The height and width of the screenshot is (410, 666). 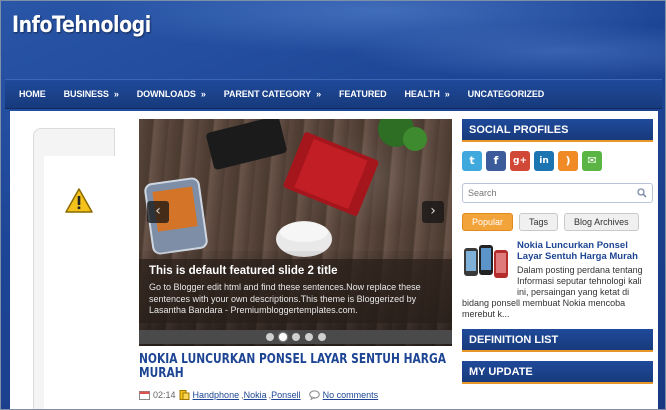 What do you see at coordinates (552, 193) in the screenshot?
I see `search-input` at bounding box center [552, 193].